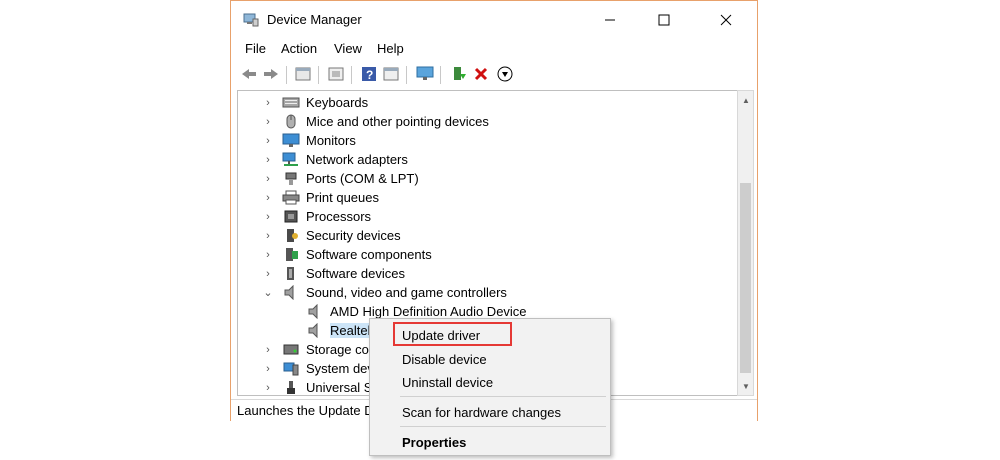 The height and width of the screenshot is (460, 1000). I want to click on menu-bar: File Action View Help, so click(494, 48).